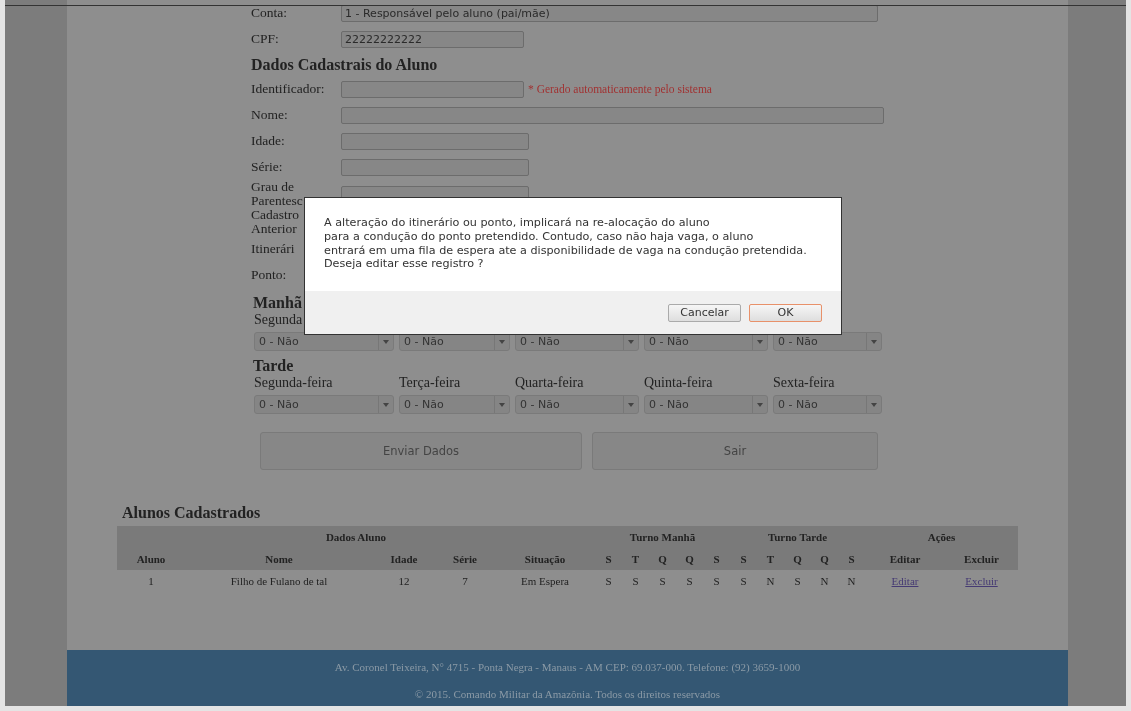  What do you see at coordinates (465, 559) in the screenshot?
I see `column-header: Série` at bounding box center [465, 559].